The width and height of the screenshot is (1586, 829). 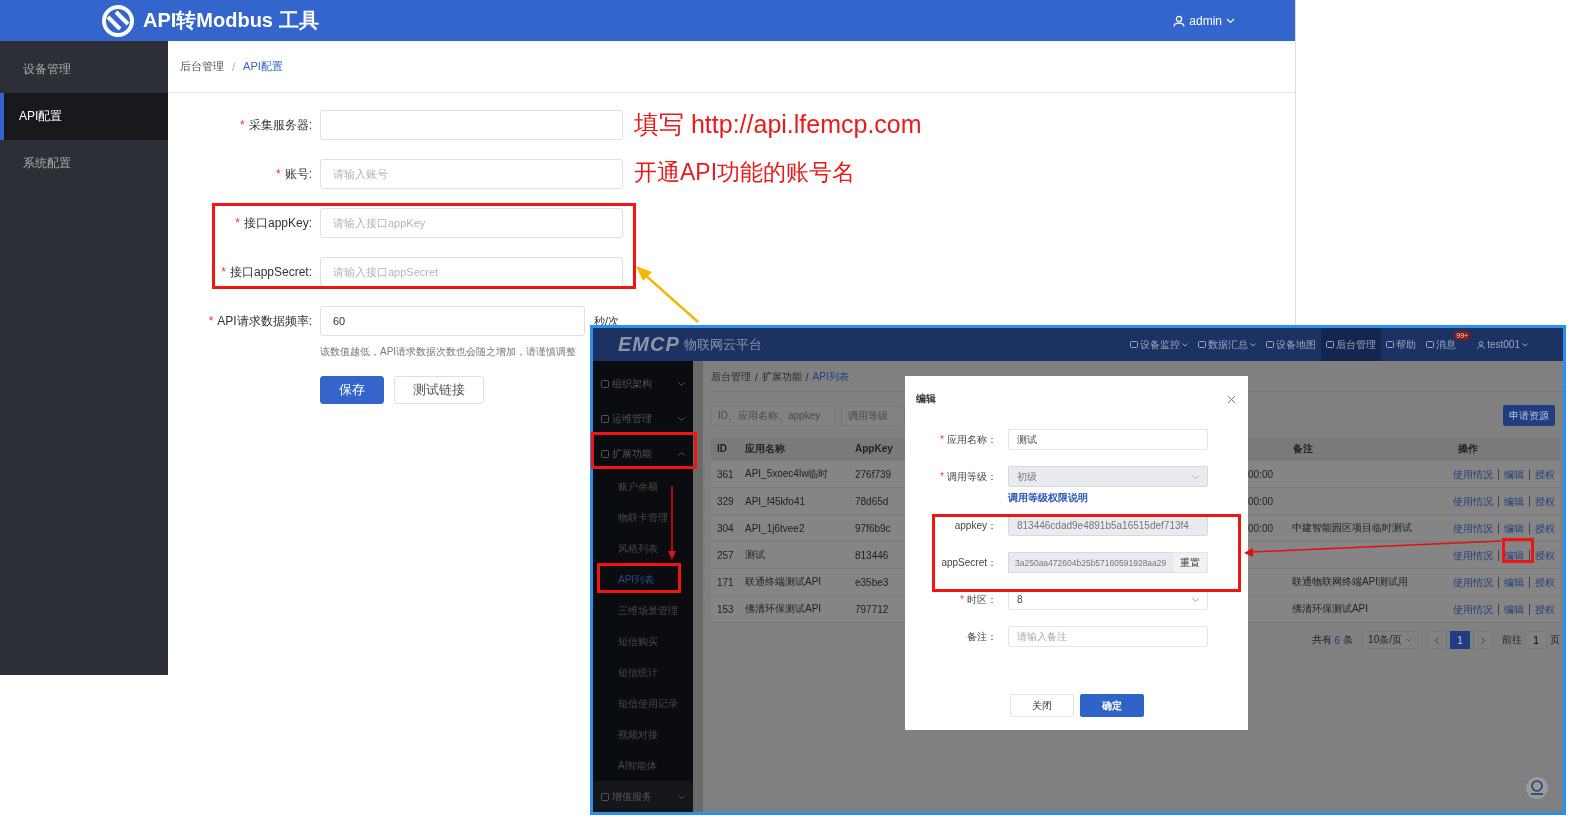 What do you see at coordinates (471, 272) in the screenshot?
I see `input-field: 请输入接口appSecret` at bounding box center [471, 272].